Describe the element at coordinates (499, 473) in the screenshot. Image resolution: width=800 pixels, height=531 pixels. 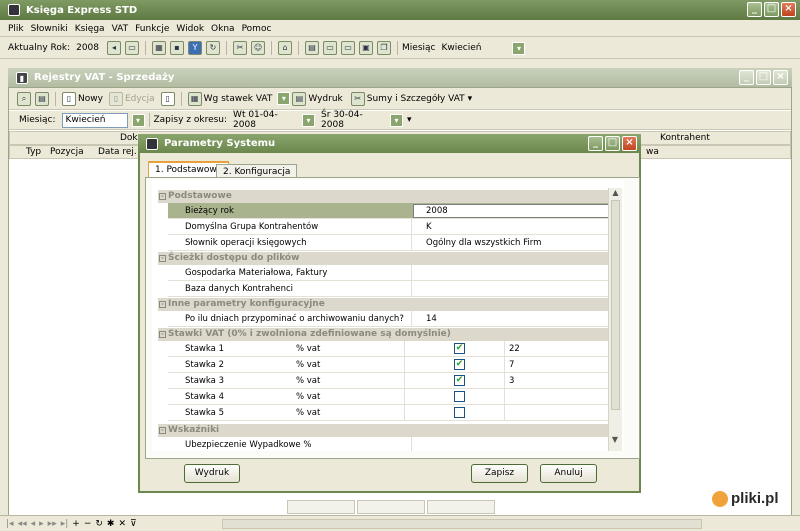
I see `save-button: Zapisz` at that location.